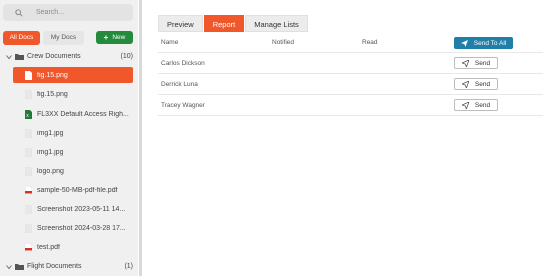  What do you see at coordinates (350, 105) in the screenshot?
I see `table-row: Tracey Wagner Send` at bounding box center [350, 105].